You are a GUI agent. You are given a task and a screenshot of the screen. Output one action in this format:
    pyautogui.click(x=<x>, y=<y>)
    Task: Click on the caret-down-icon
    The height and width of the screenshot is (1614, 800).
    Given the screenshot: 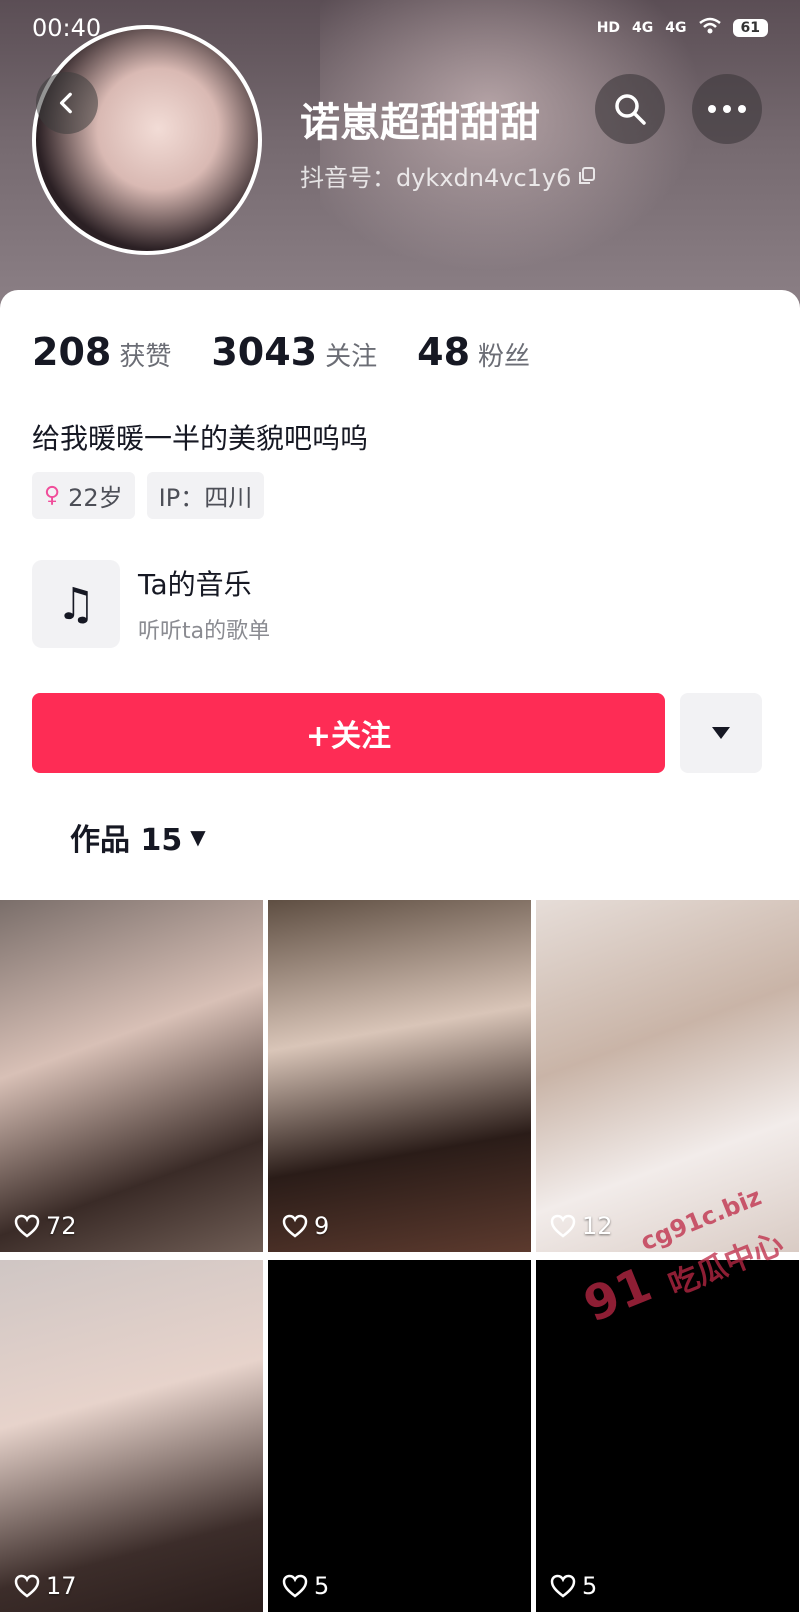 What is the action you would take?
    pyautogui.click(x=721, y=733)
    